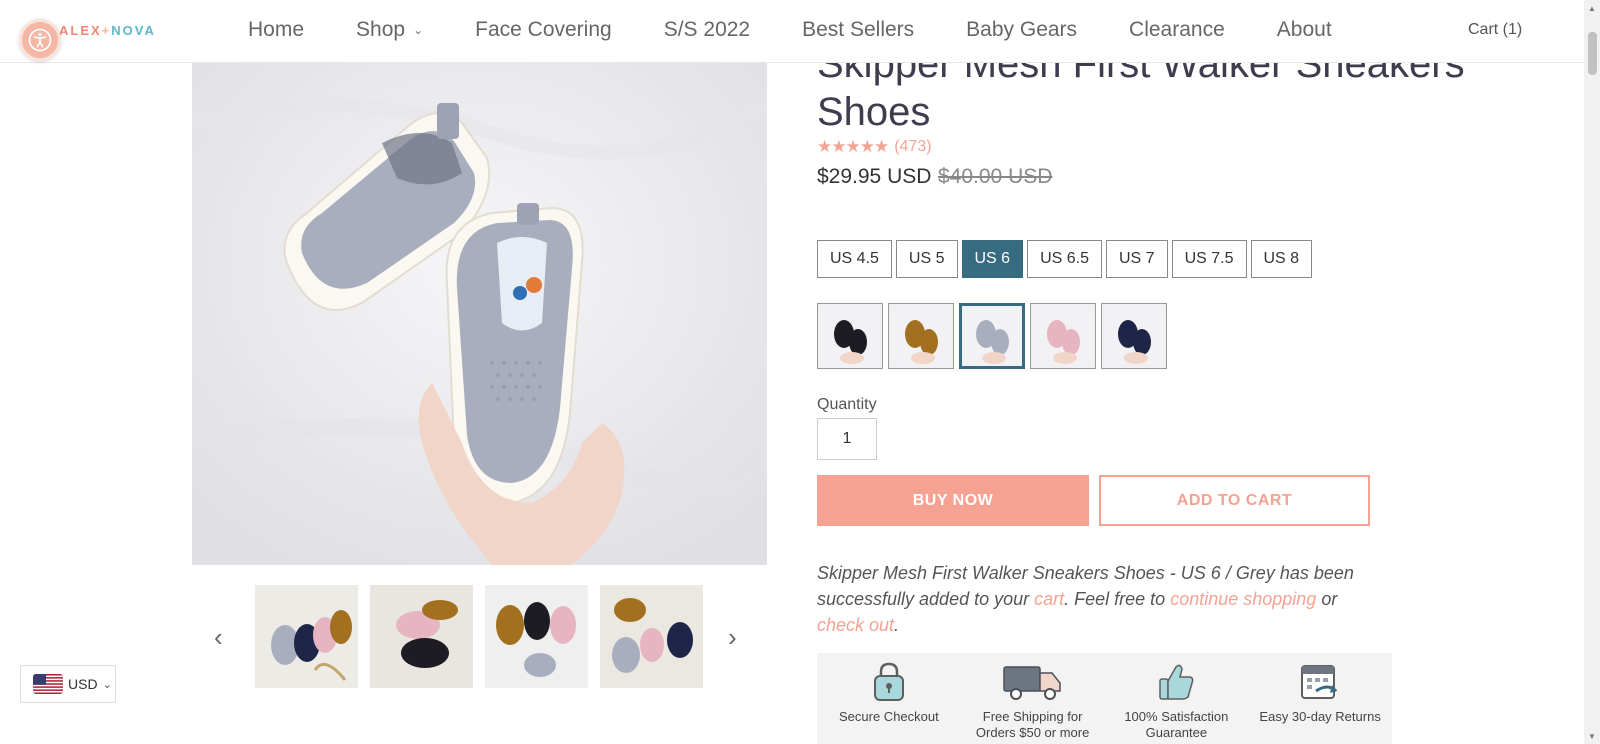  What do you see at coordinates (1243, 599) in the screenshot?
I see `continue-shopping-link: continue shopping` at bounding box center [1243, 599].